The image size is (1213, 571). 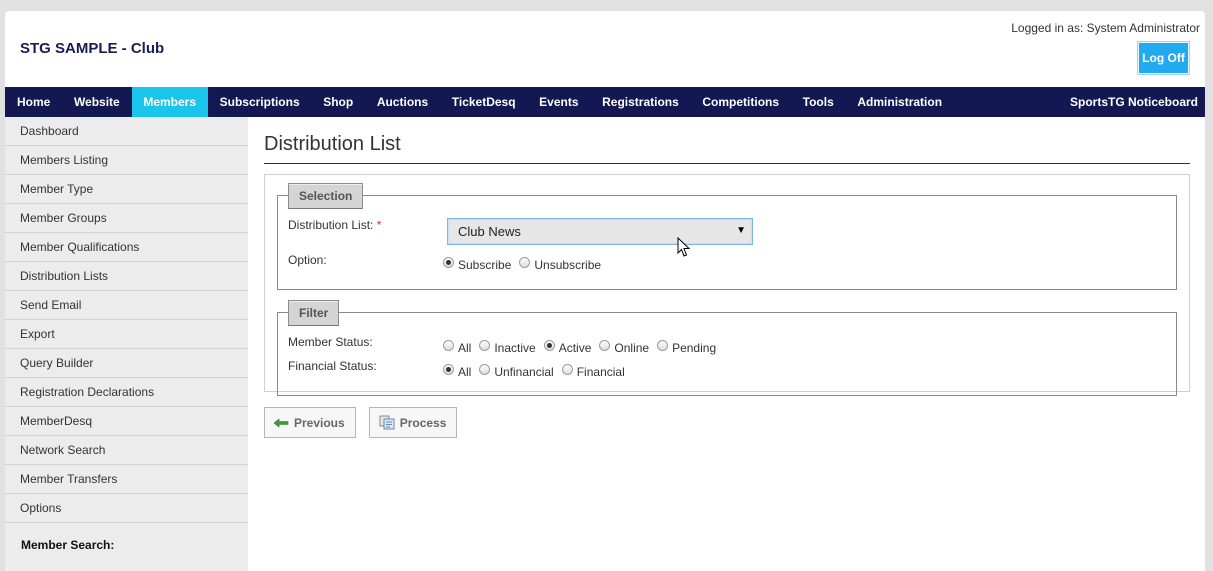 What do you see at coordinates (484, 265) in the screenshot?
I see `option-subscribe-label: Subscribe` at bounding box center [484, 265].